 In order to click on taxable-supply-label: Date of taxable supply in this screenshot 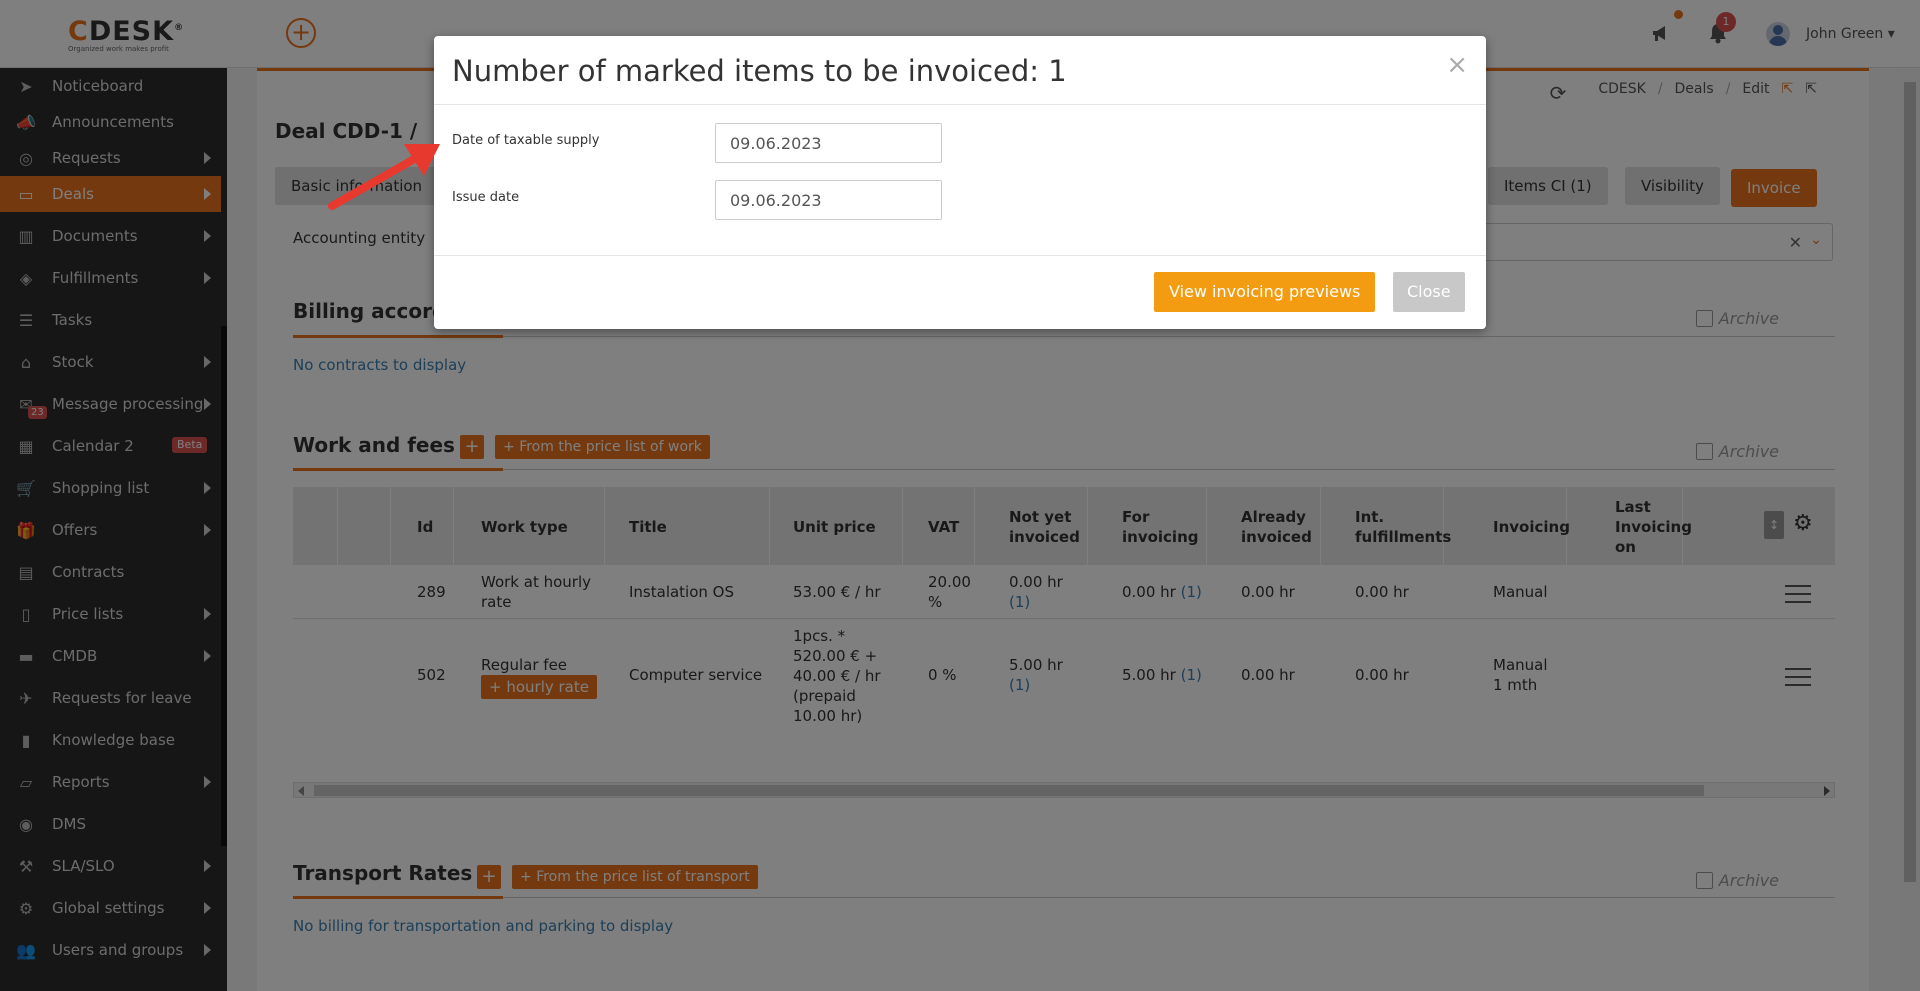, I will do `click(526, 140)`.